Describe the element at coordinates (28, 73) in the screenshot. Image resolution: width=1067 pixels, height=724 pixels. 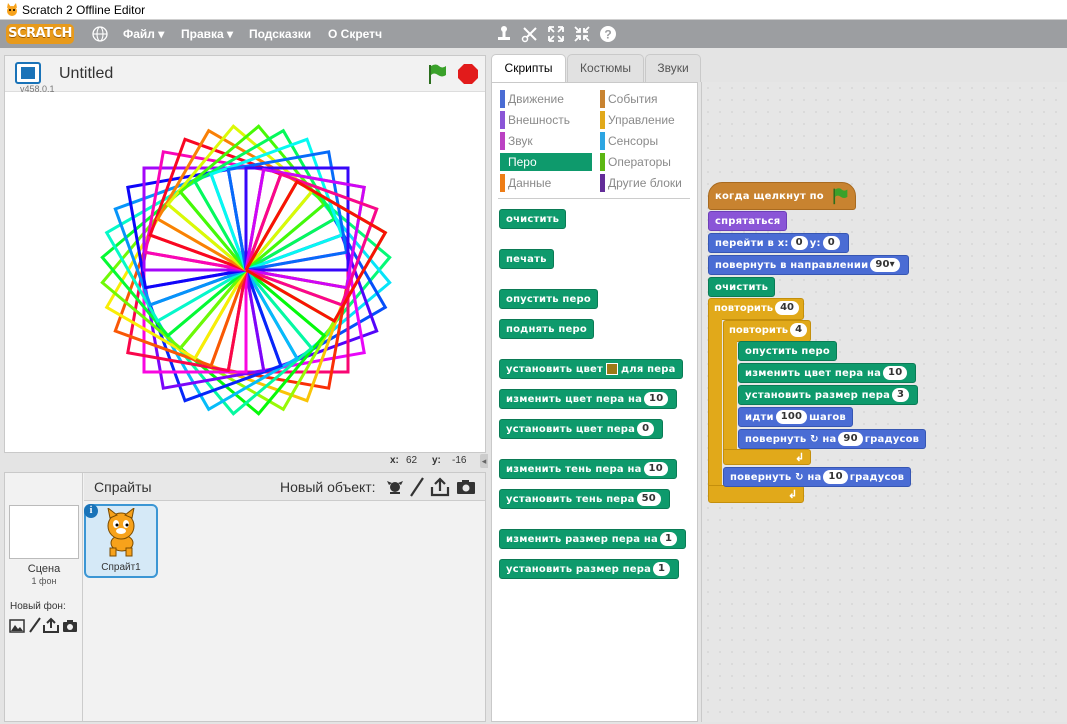
I see `presentation-mode-icon` at that location.